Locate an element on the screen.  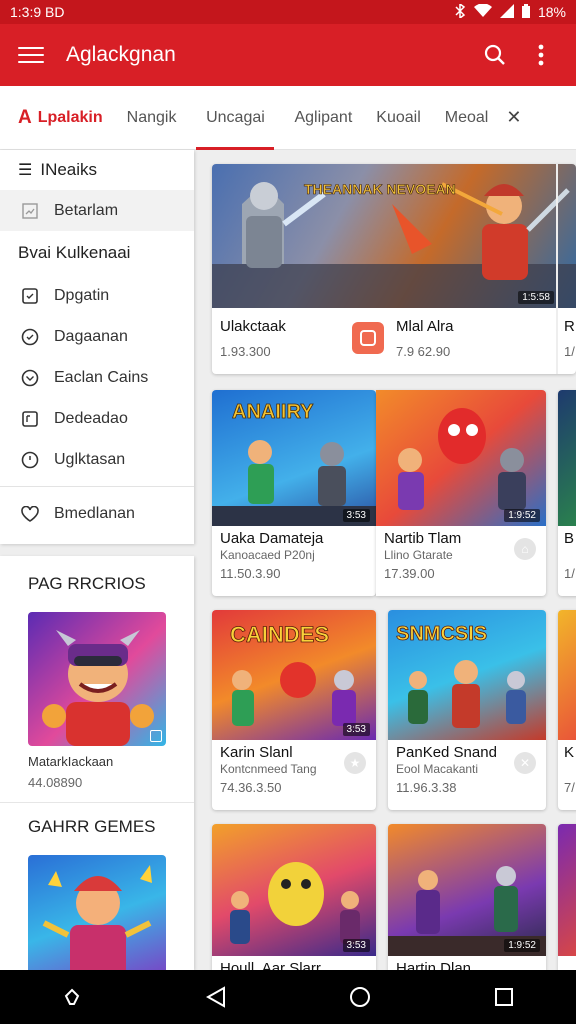
brand-logo-icon: A is located at coordinates (25, 117).